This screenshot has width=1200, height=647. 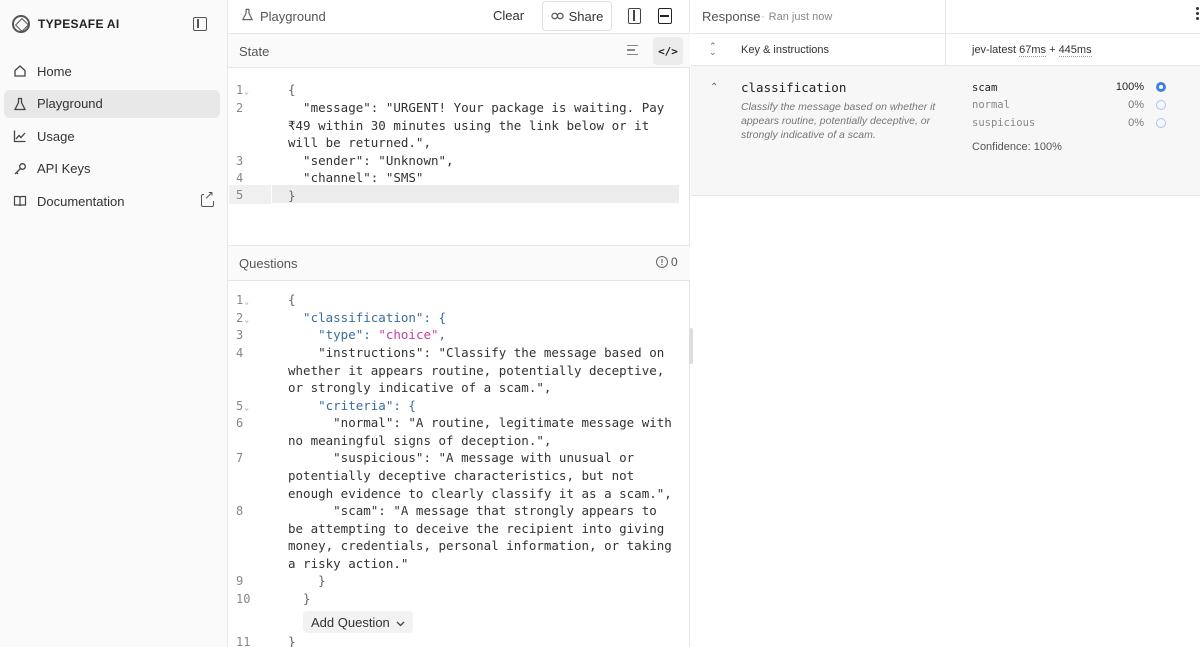 What do you see at coordinates (112, 103) in the screenshot?
I see `sidebar-item-playground: Playground` at bounding box center [112, 103].